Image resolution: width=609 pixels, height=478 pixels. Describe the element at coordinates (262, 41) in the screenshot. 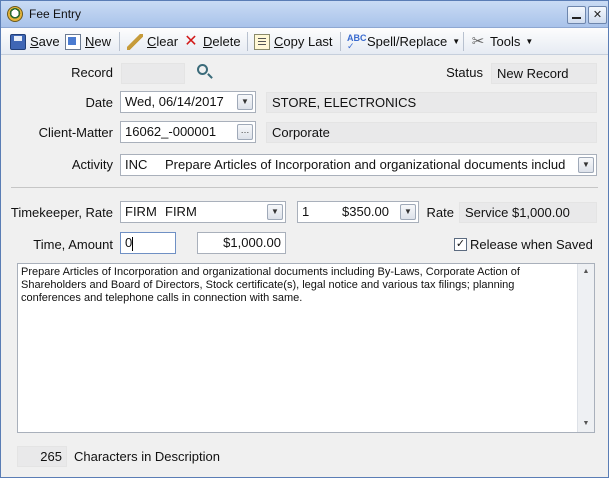

I see `copy-document-icon` at that location.